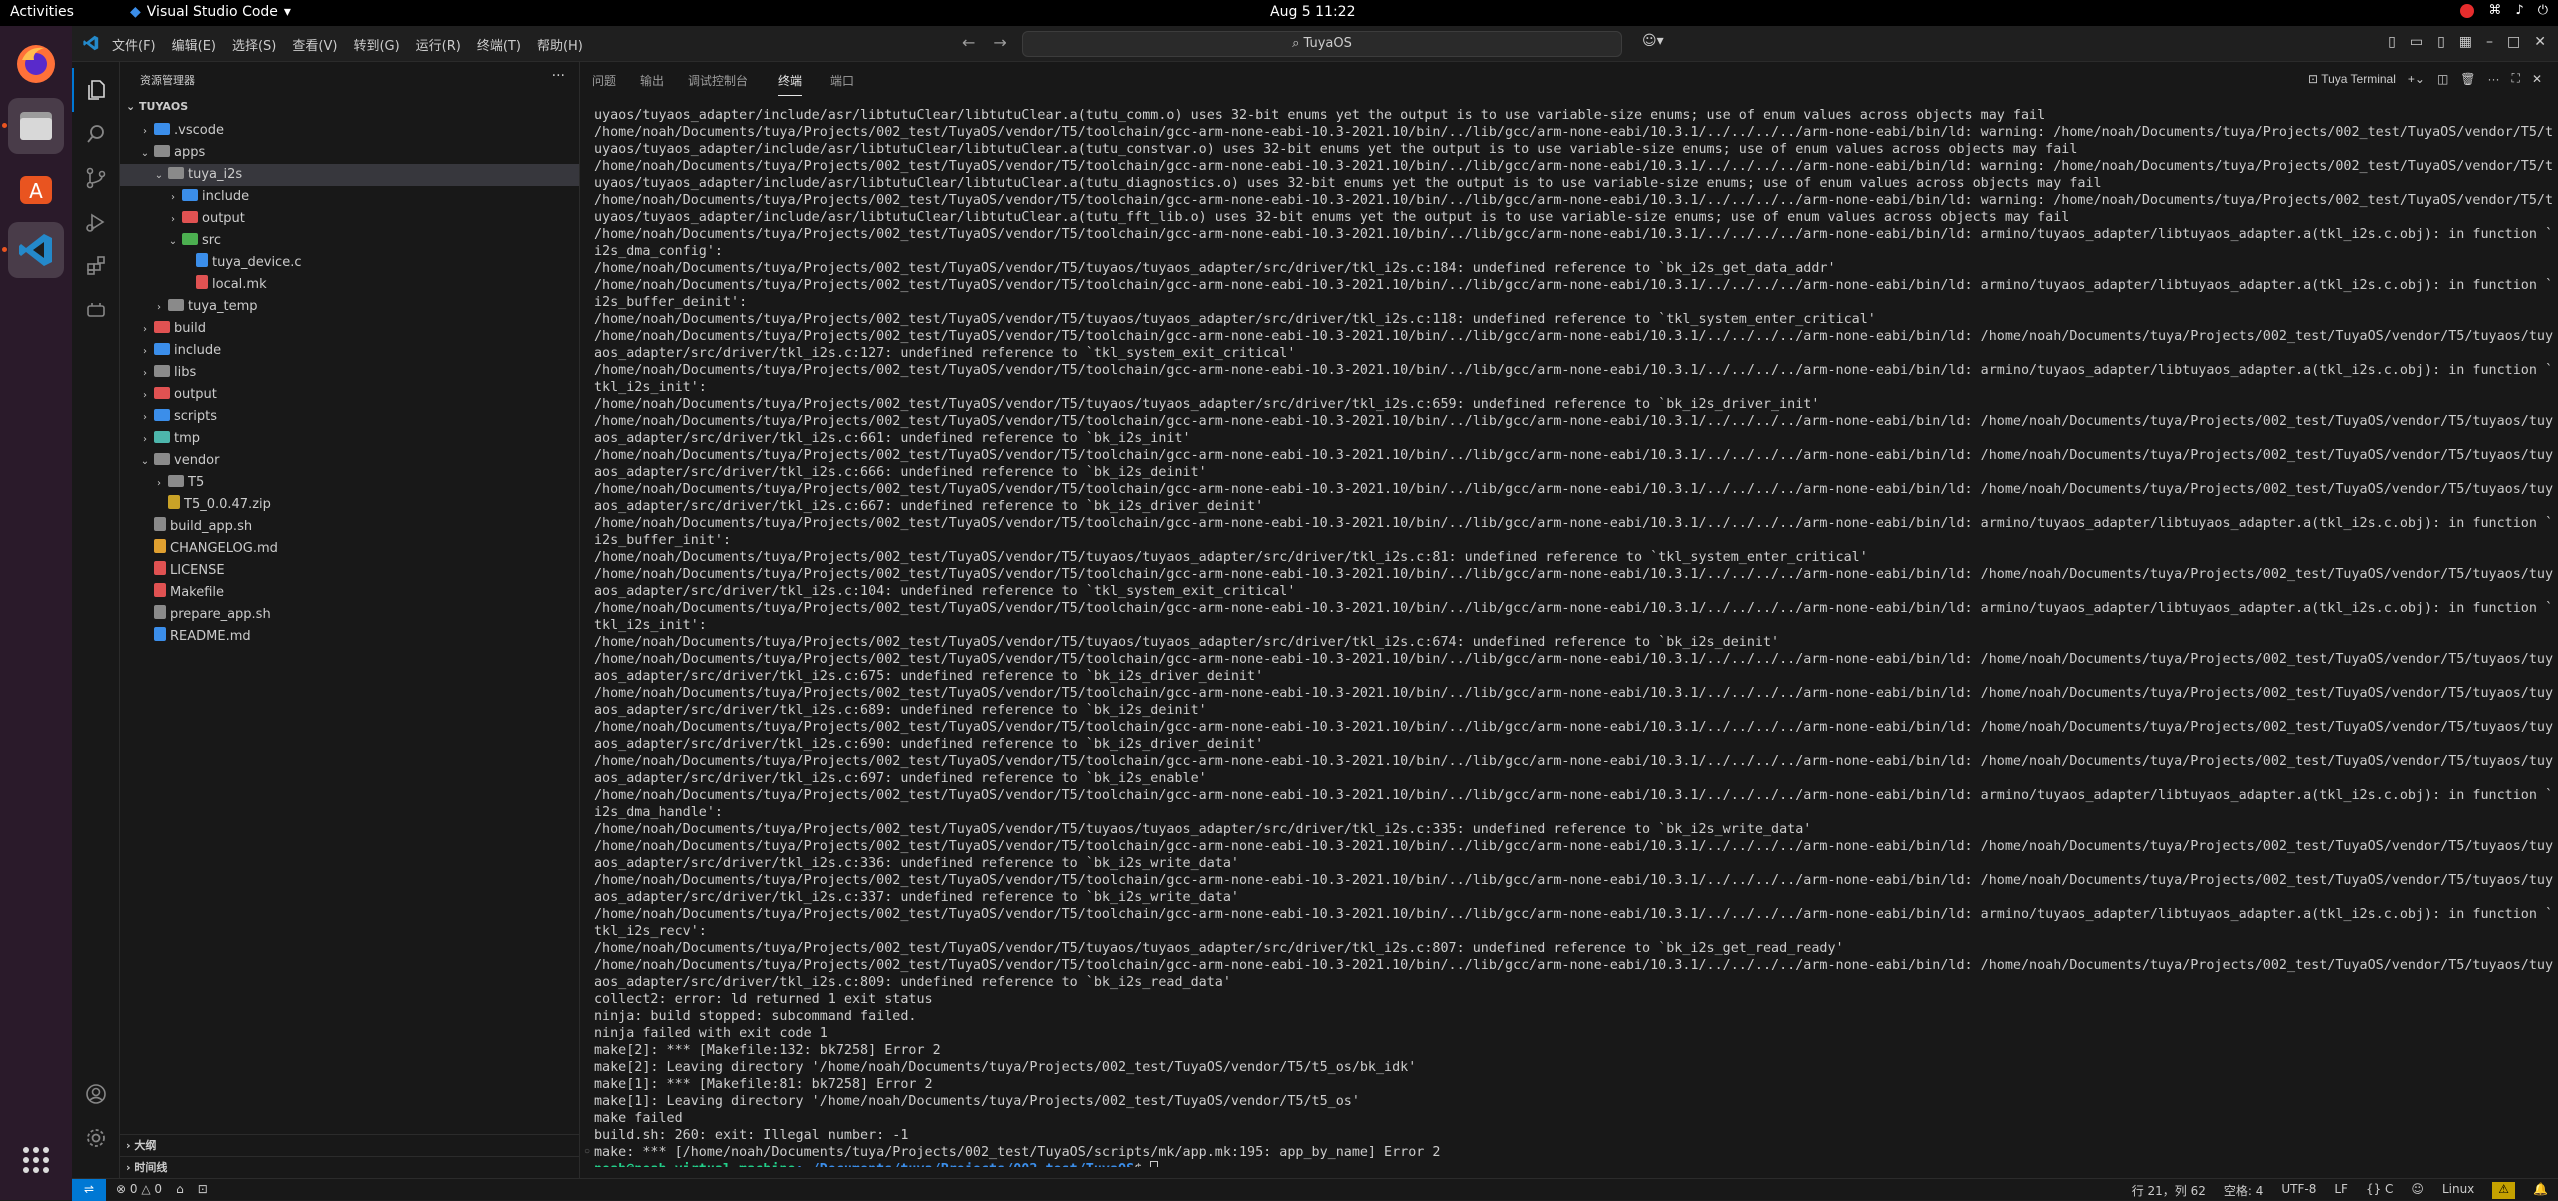 The image size is (2558, 1201). I want to click on firefox-icon, so click(36, 64).